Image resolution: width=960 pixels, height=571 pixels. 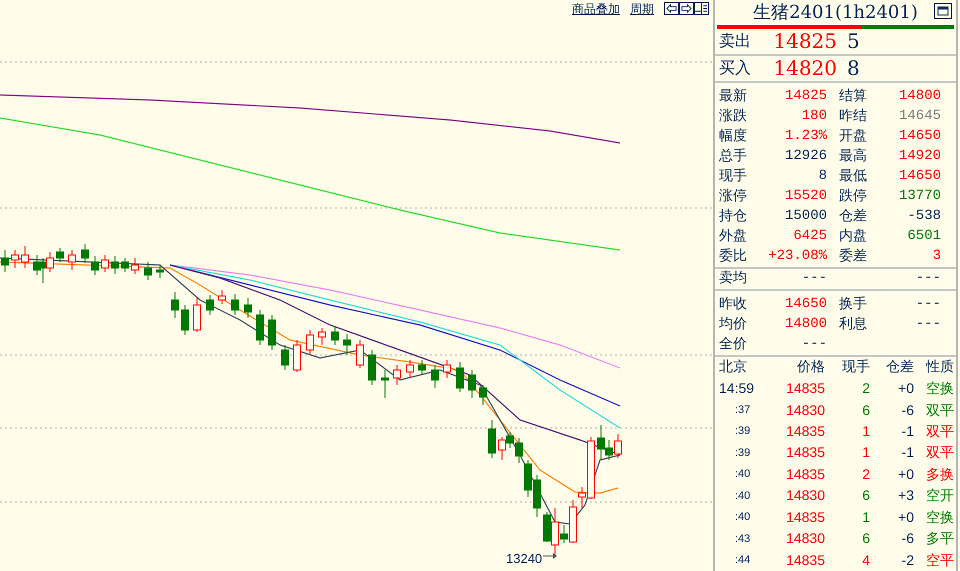 I want to click on column-header: 仓差, so click(x=899, y=367).